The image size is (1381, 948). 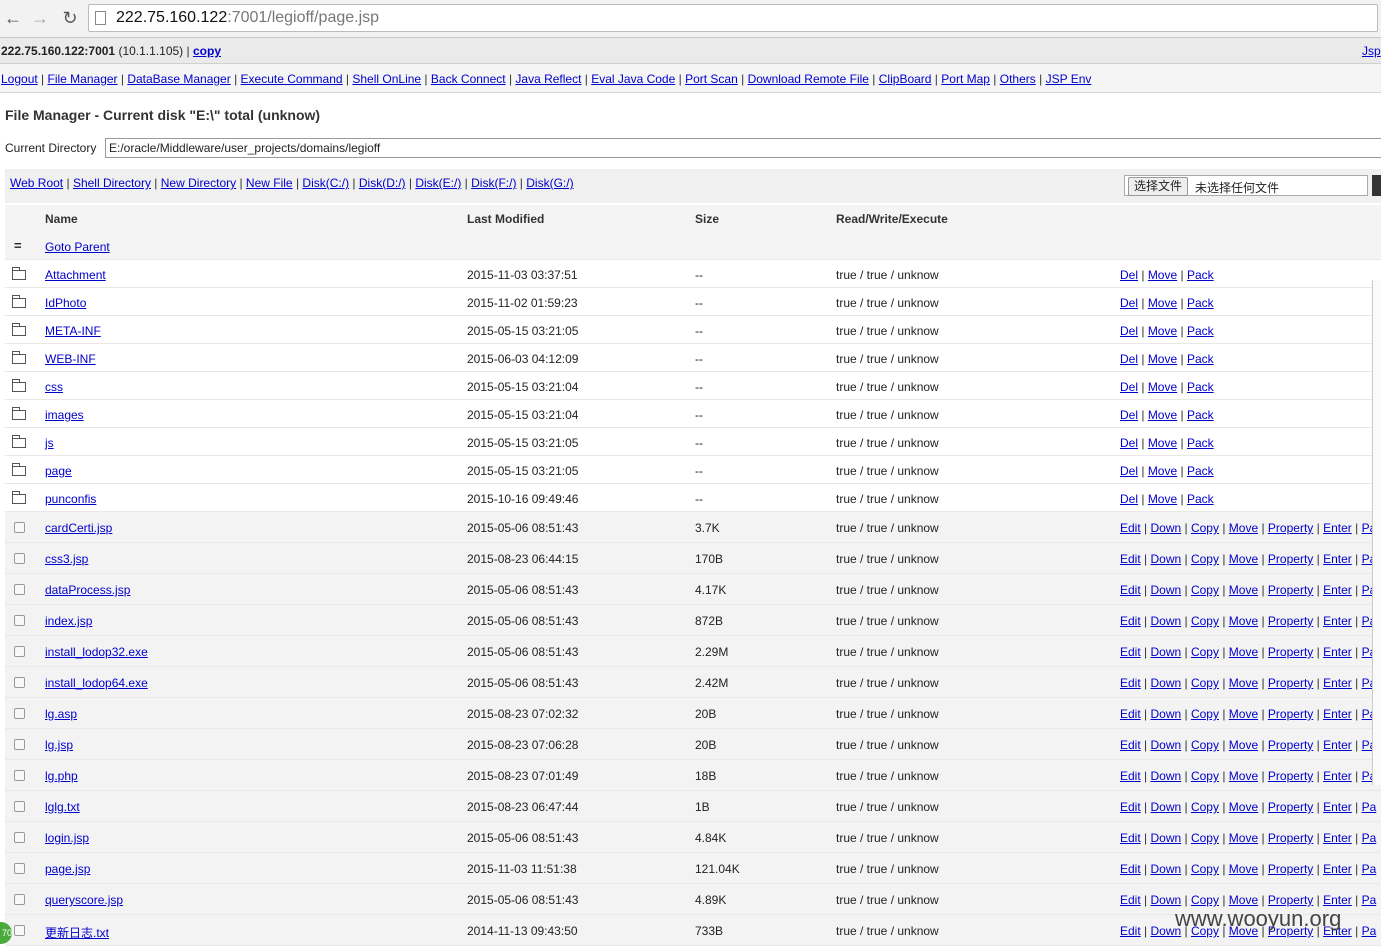 What do you see at coordinates (78, 528) in the screenshot?
I see `file-name-link: cardCerti.jsp` at bounding box center [78, 528].